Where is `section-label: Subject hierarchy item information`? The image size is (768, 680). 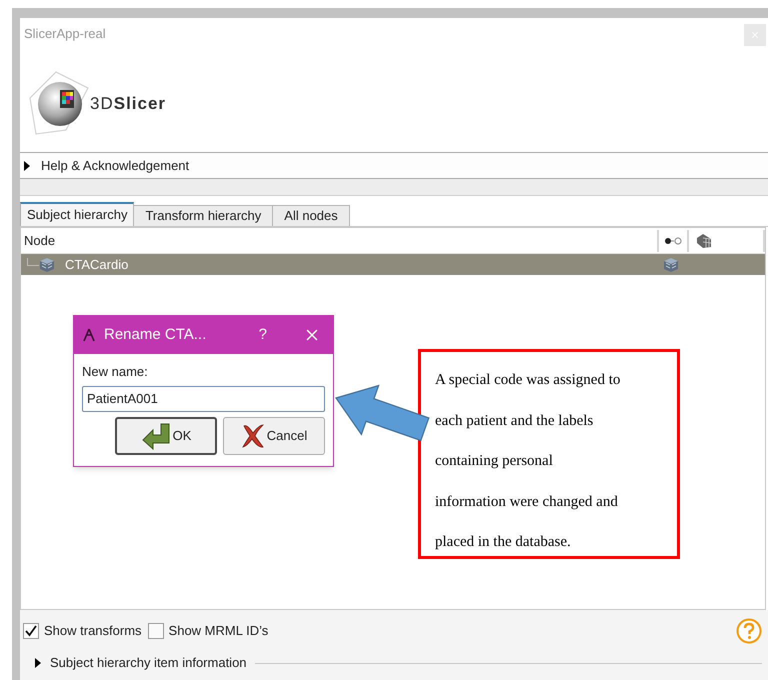 section-label: Subject hierarchy item information is located at coordinates (148, 663).